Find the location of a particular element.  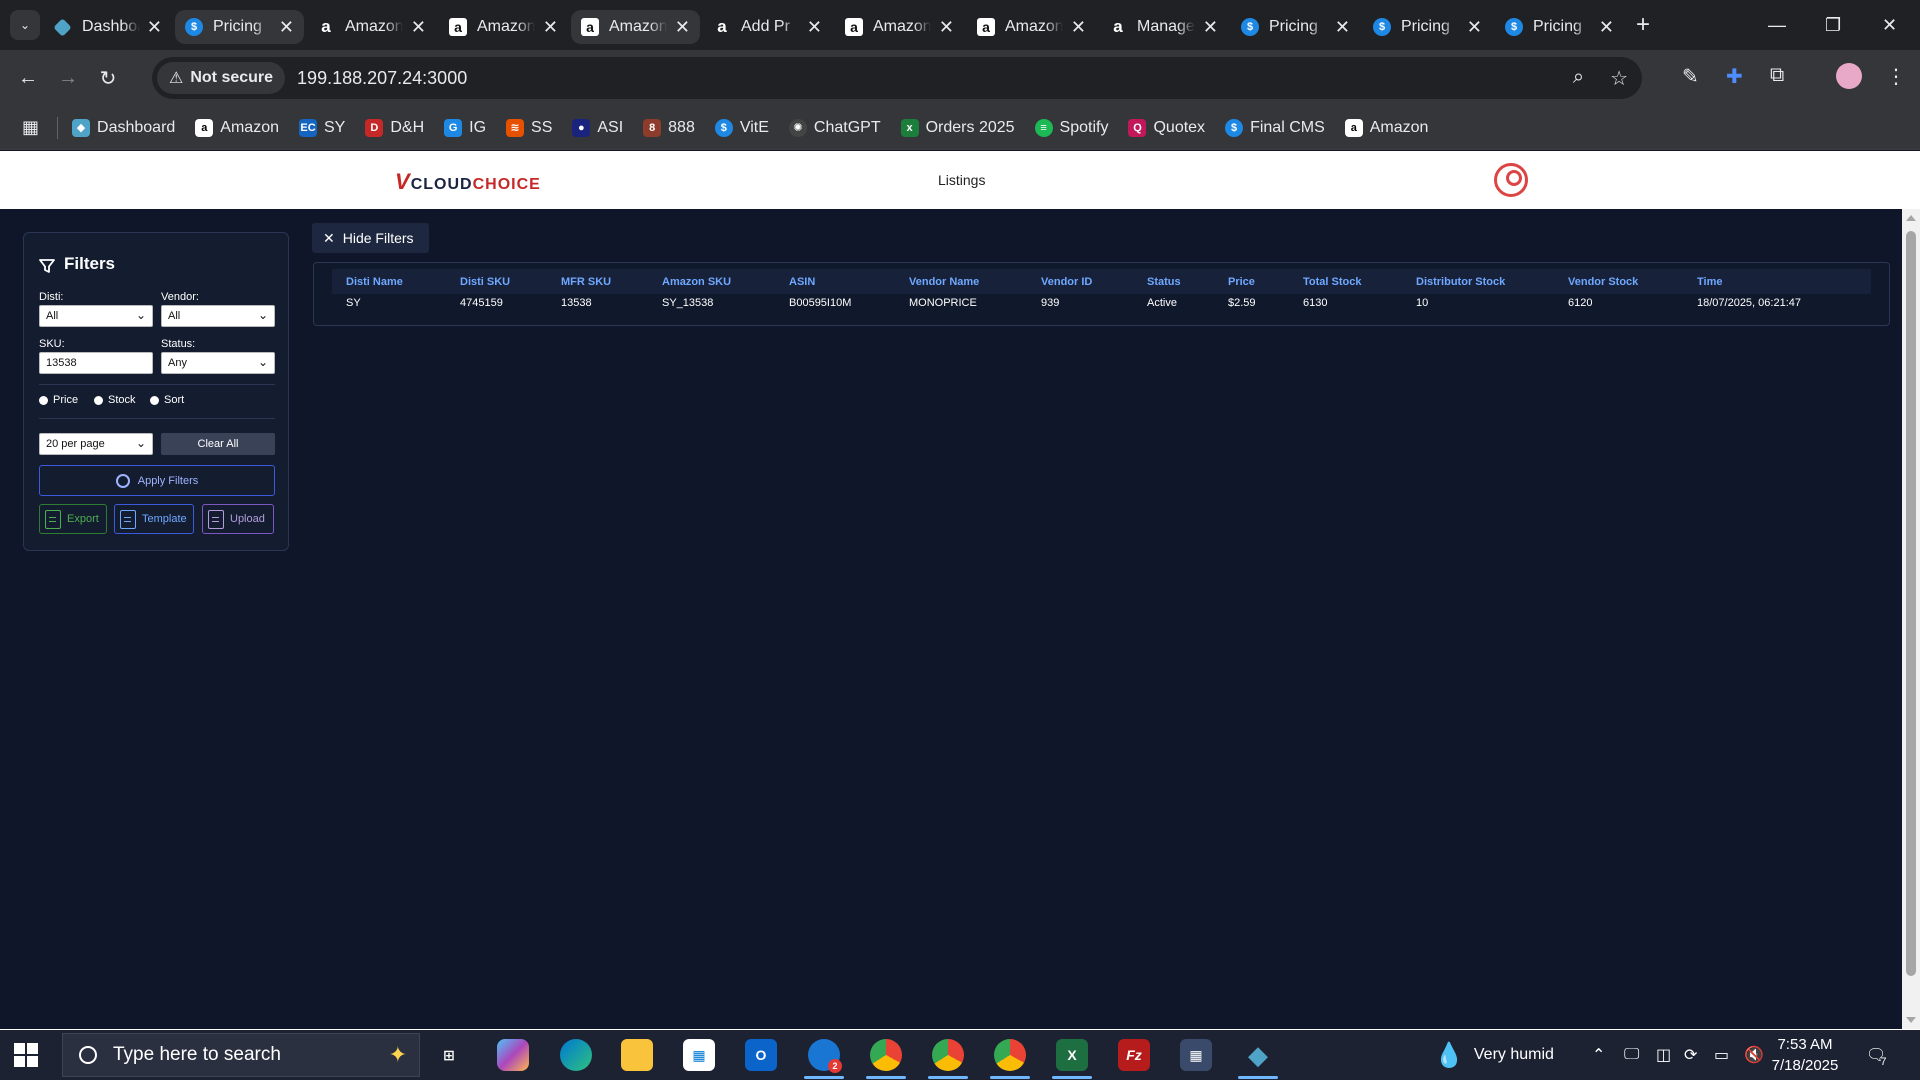

column-header-vendor-id: Vendor ID is located at coordinates (1066, 282).